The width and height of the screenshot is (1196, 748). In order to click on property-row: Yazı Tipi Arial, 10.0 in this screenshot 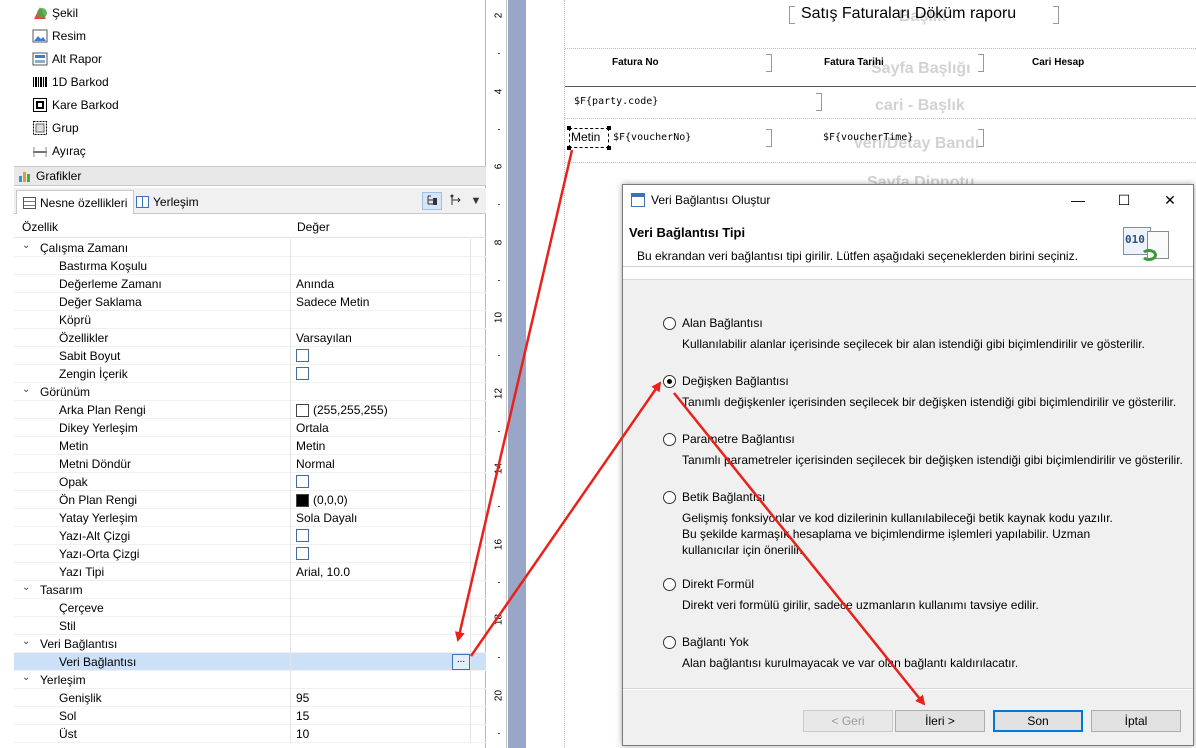, I will do `click(250, 572)`.